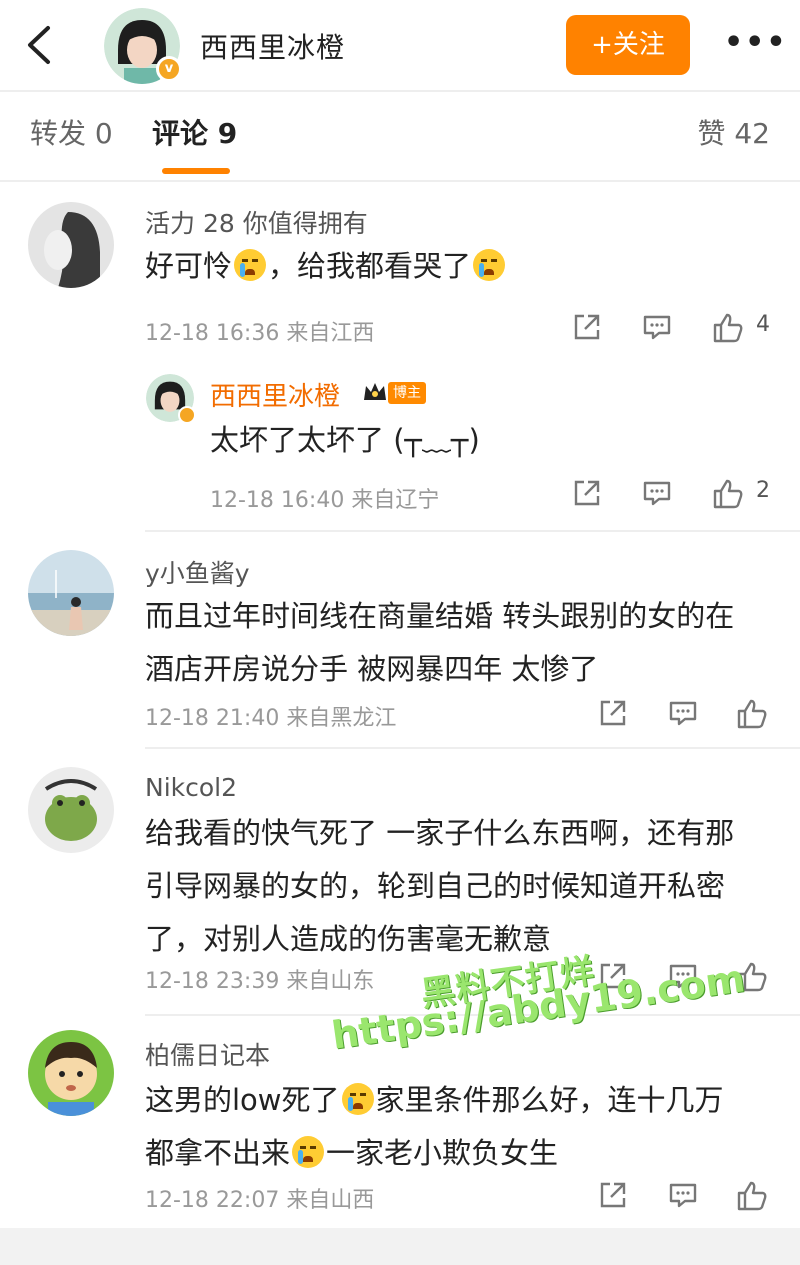  Describe the element at coordinates (763, 324) in the screenshot. I see `like-count: 4` at that location.